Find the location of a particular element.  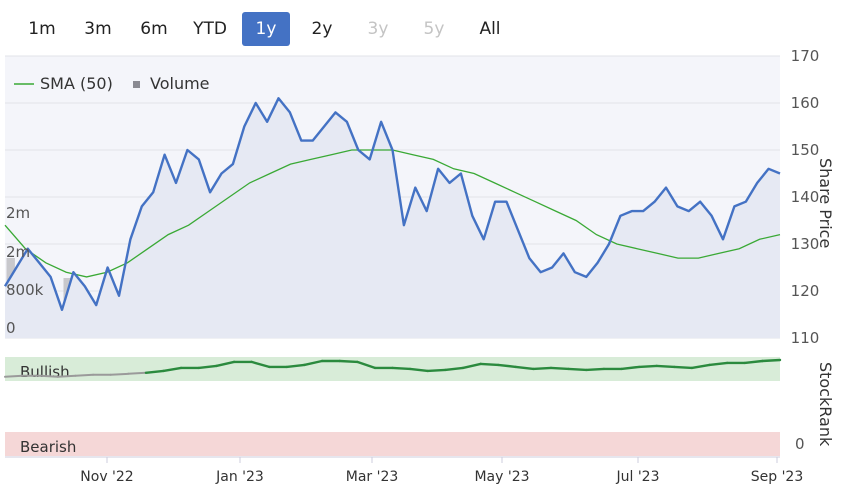

price-tick-label: 140 is located at coordinates (805, 197).